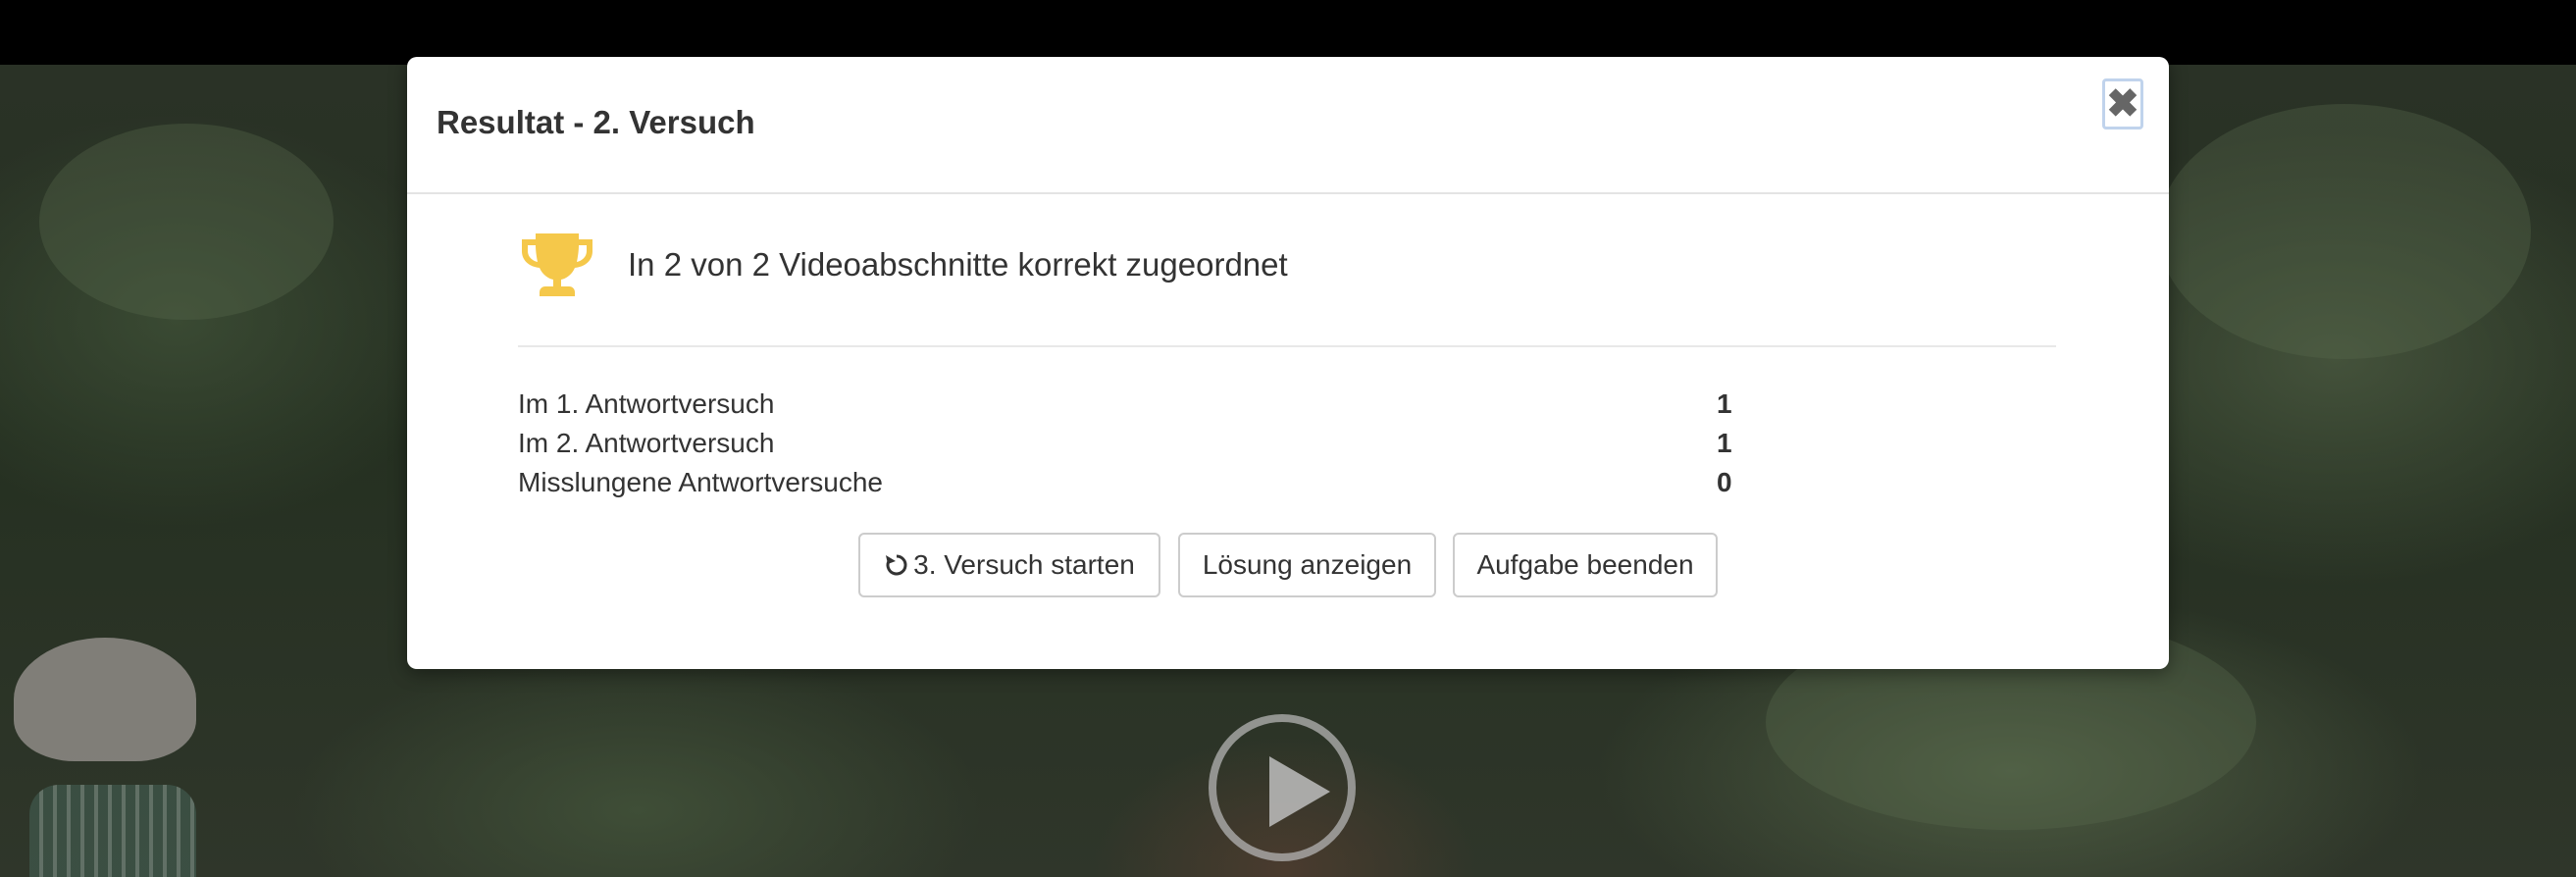 This screenshot has height=877, width=2576. I want to click on stat-label: Im 2. Antwortversuch, so click(646, 443).